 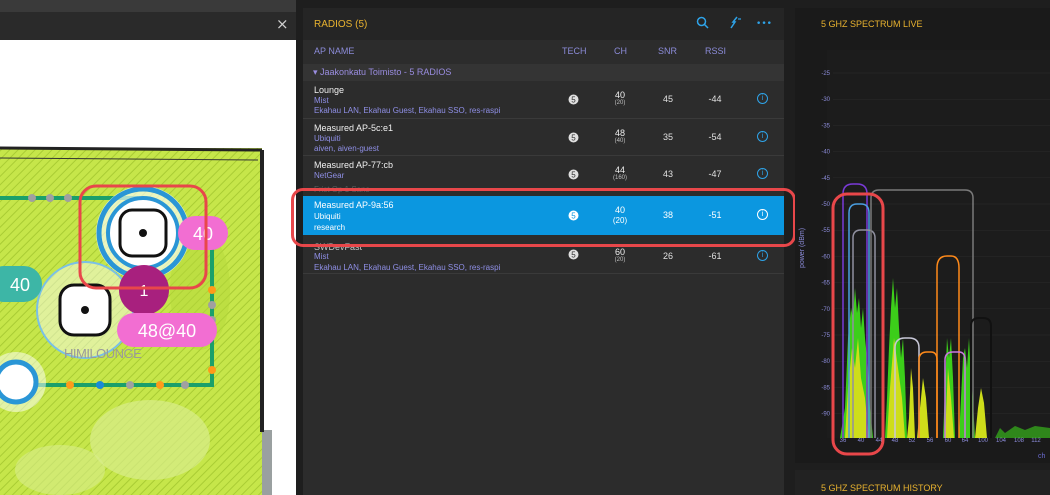 What do you see at coordinates (1036, 441) in the screenshot?
I see `x-tick-label: 112` at bounding box center [1036, 441].